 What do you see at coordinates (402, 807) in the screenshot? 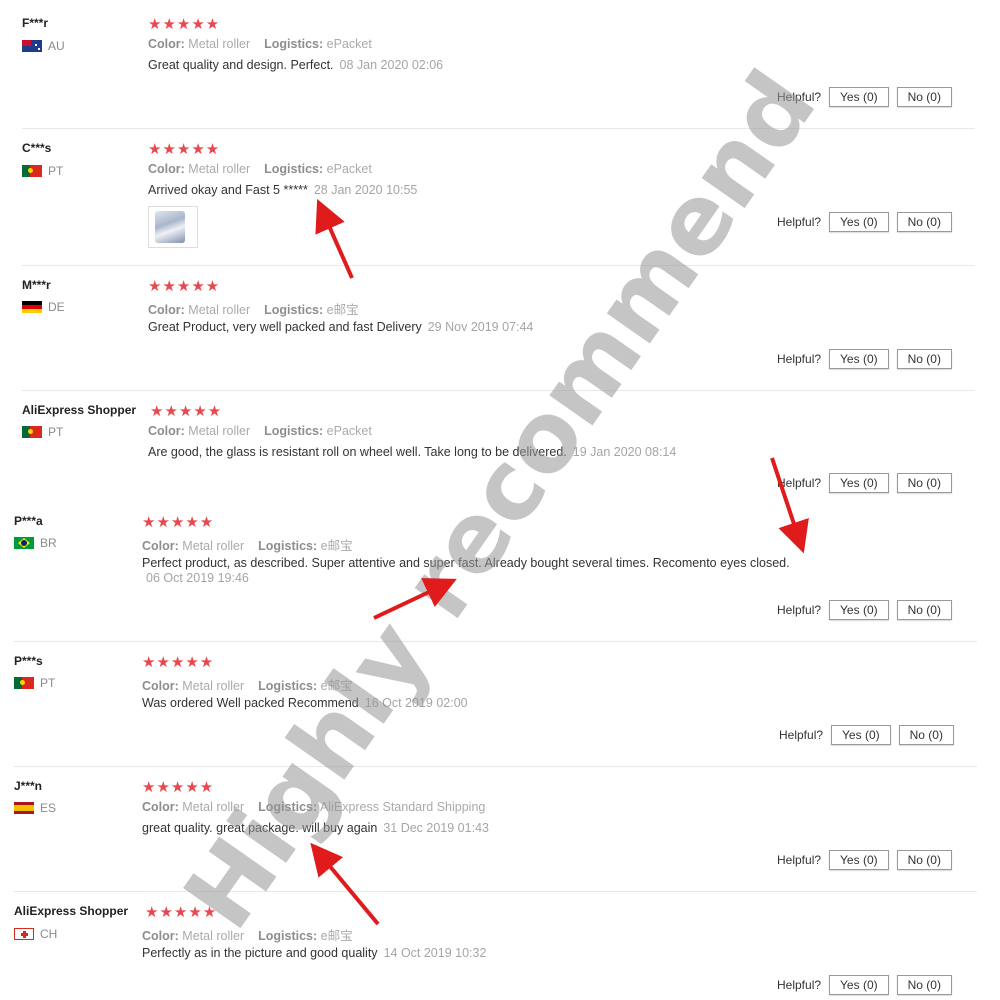
I see `logistics-value: AliExpress Standard Shipping` at bounding box center [402, 807].